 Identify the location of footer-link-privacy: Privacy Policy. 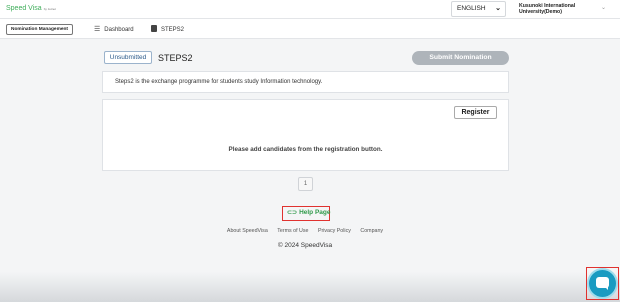
(334, 231).